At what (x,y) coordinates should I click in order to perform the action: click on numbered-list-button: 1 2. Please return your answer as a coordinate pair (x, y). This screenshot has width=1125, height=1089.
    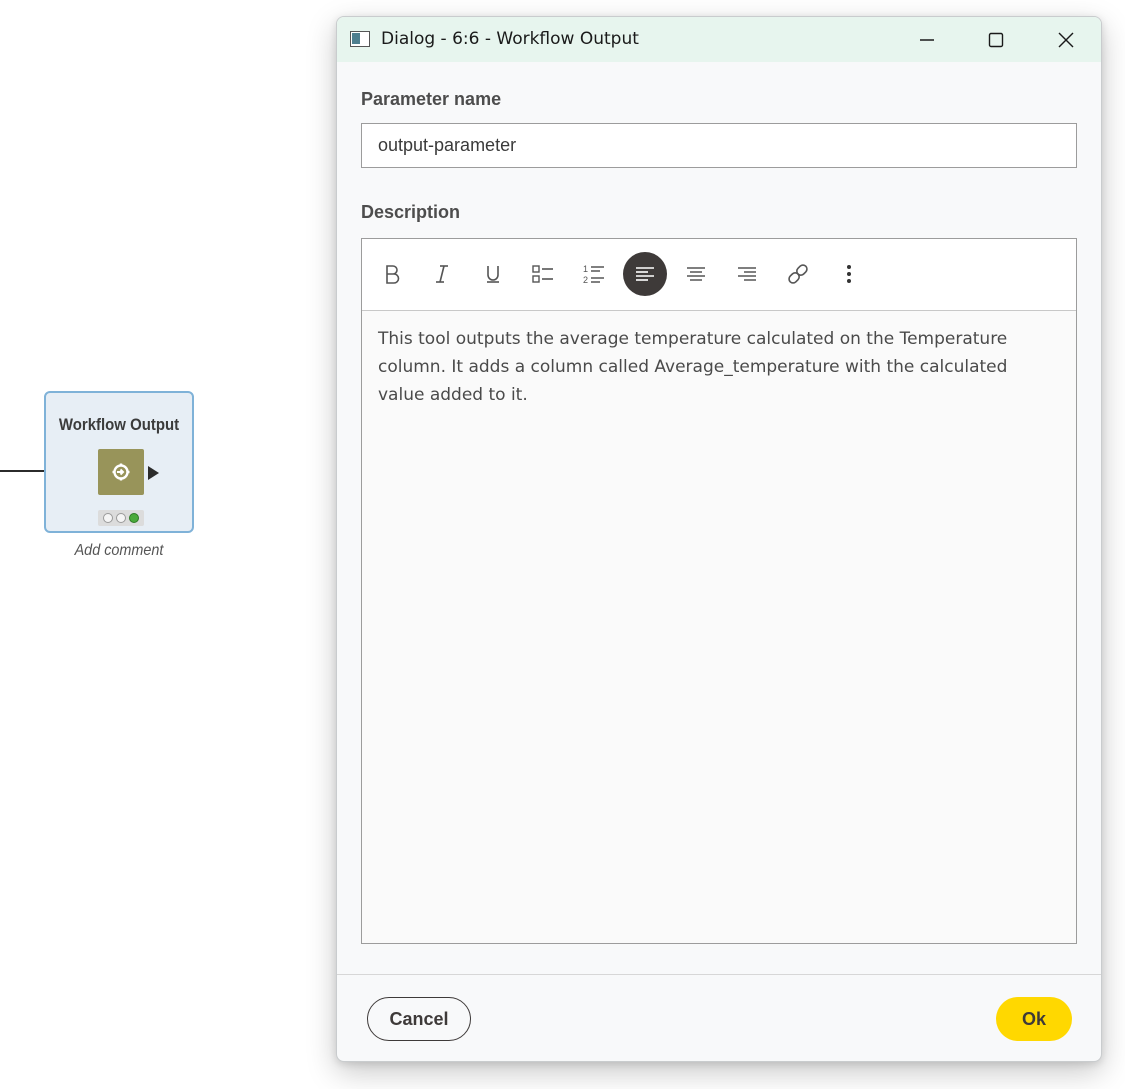
    Looking at the image, I should click on (594, 274).